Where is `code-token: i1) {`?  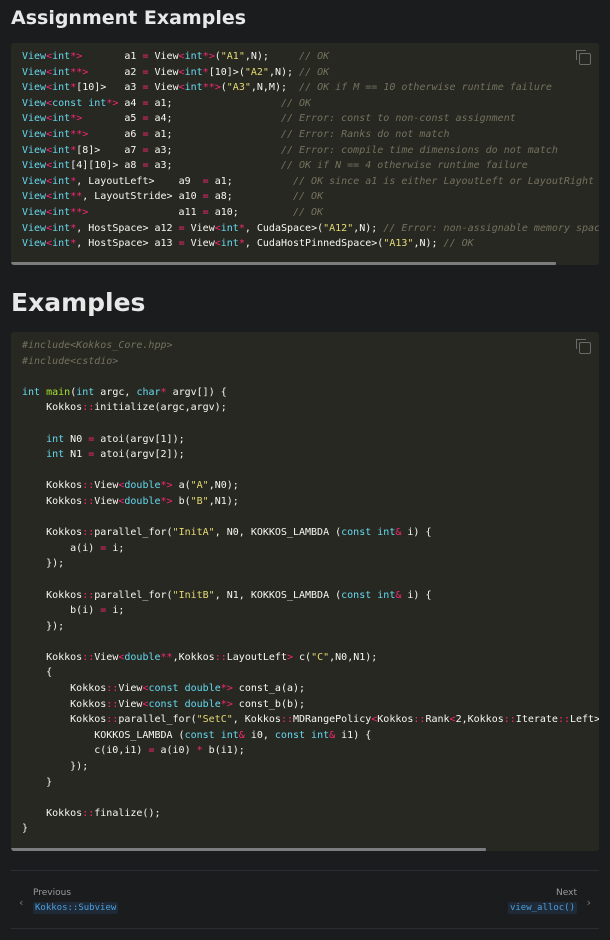 code-token: i1) { is located at coordinates (353, 735).